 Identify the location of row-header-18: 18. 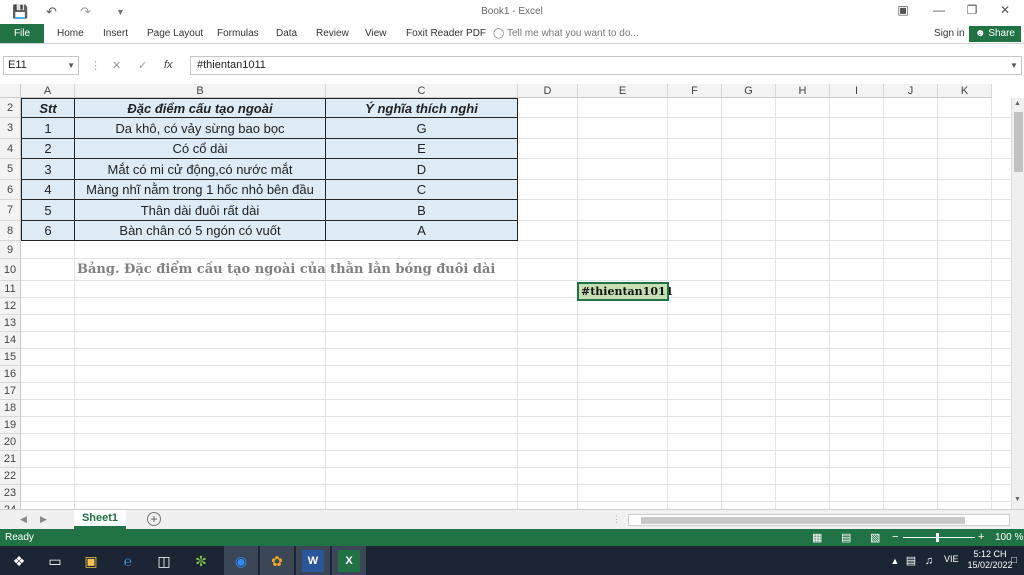
(10, 408).